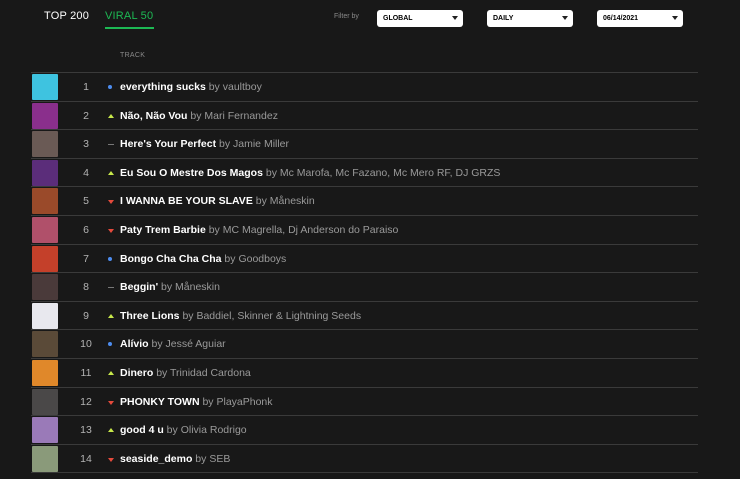 This screenshot has width=740, height=479. What do you see at coordinates (210, 373) in the screenshot?
I see `track-artist: Trinidad Cardona` at bounding box center [210, 373].